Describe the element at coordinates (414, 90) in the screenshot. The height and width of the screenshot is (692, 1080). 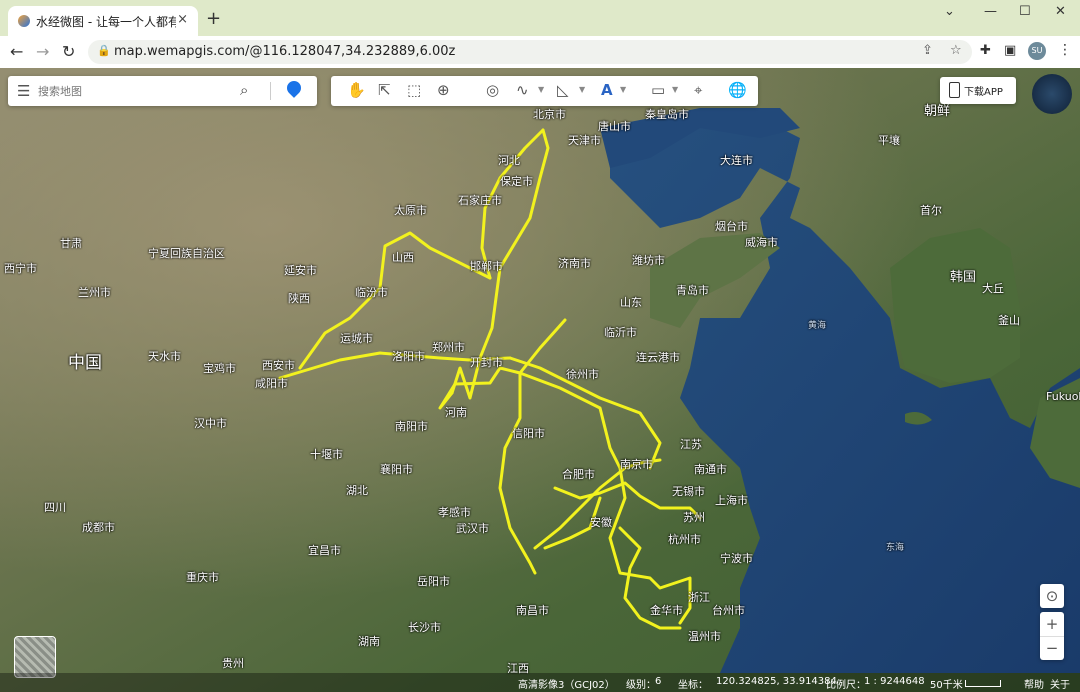
I see `box-select-icon: ⬚` at that location.